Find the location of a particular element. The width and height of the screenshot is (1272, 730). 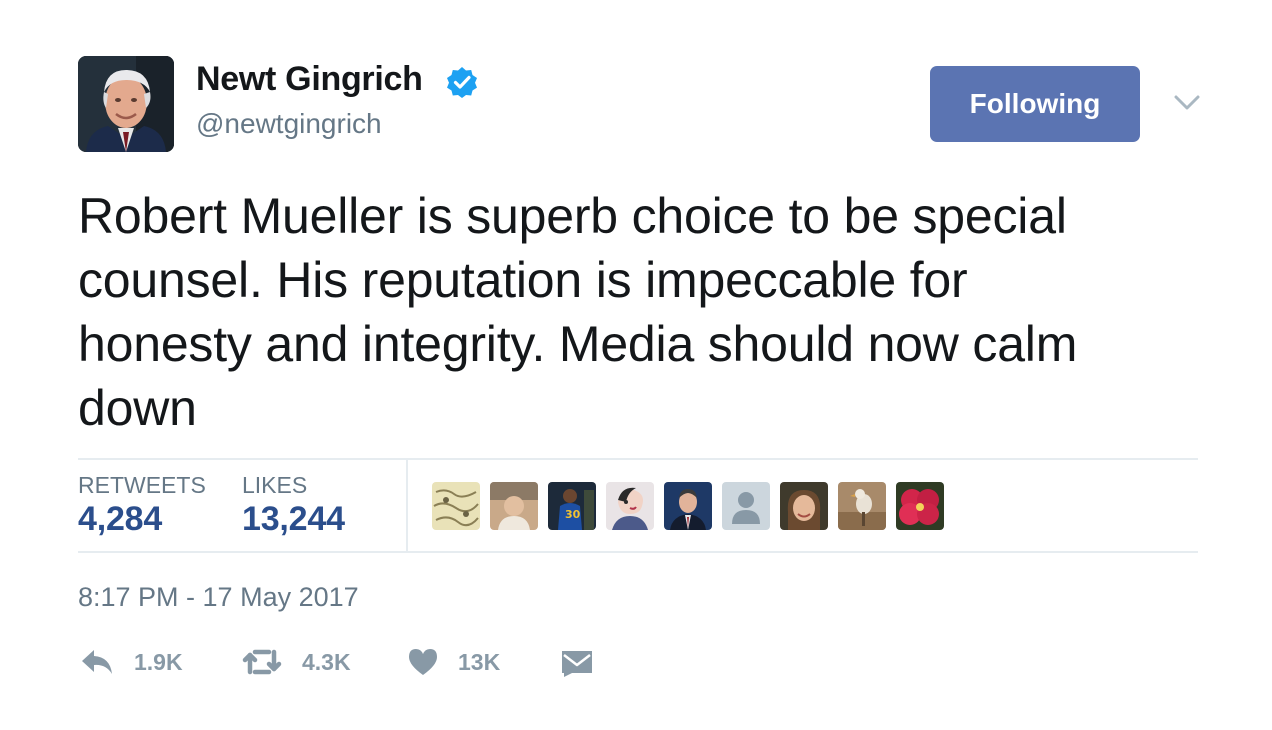

message-button is located at coordinates (577, 663).